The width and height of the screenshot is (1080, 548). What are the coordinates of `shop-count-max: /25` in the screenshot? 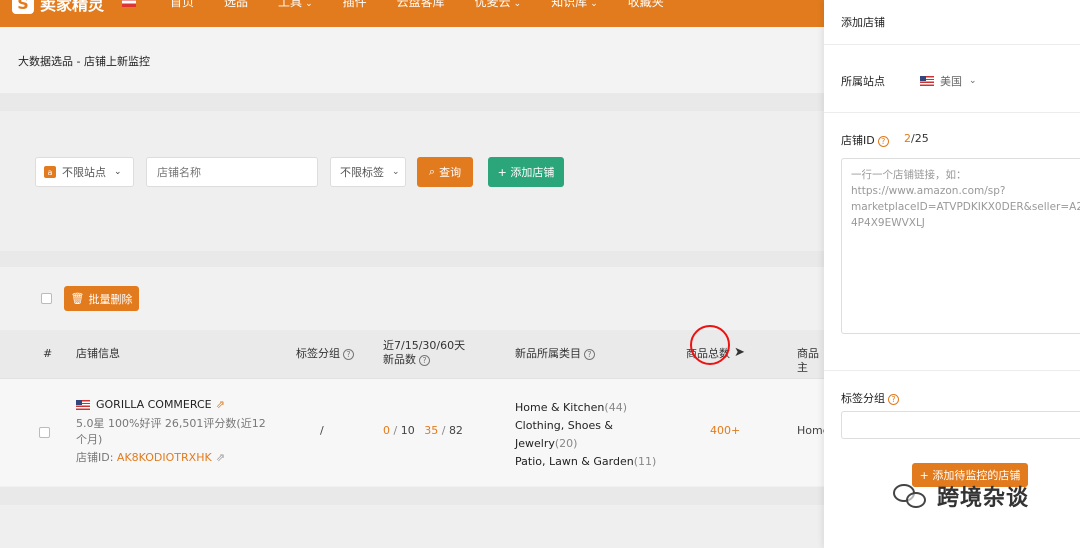 It's located at (920, 138).